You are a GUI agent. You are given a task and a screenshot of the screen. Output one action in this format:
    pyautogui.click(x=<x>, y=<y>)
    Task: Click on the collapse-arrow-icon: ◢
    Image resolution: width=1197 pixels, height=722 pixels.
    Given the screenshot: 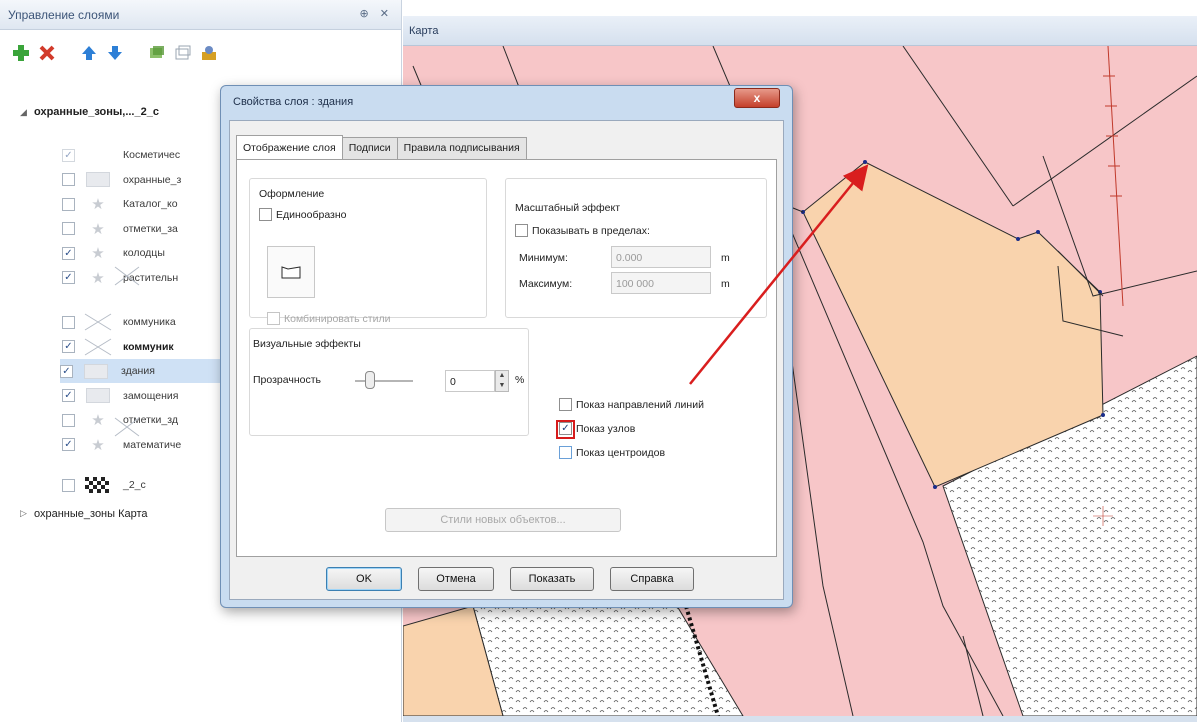 What is the action you would take?
    pyautogui.click(x=27, y=112)
    